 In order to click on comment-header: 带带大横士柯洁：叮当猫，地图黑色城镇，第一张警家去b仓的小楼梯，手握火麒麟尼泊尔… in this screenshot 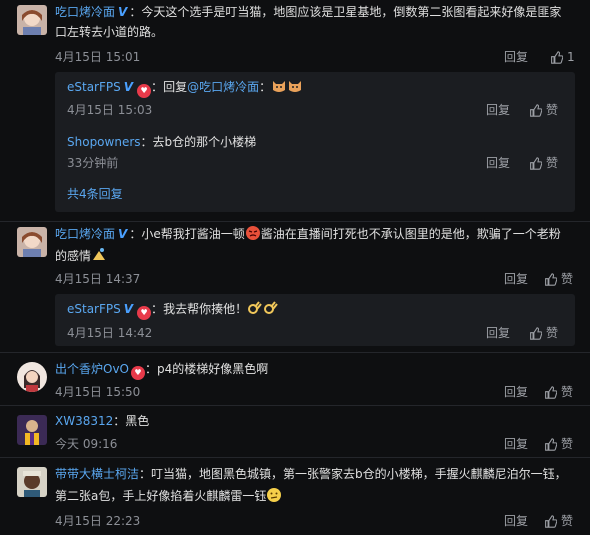, I will do `click(311, 474)`.